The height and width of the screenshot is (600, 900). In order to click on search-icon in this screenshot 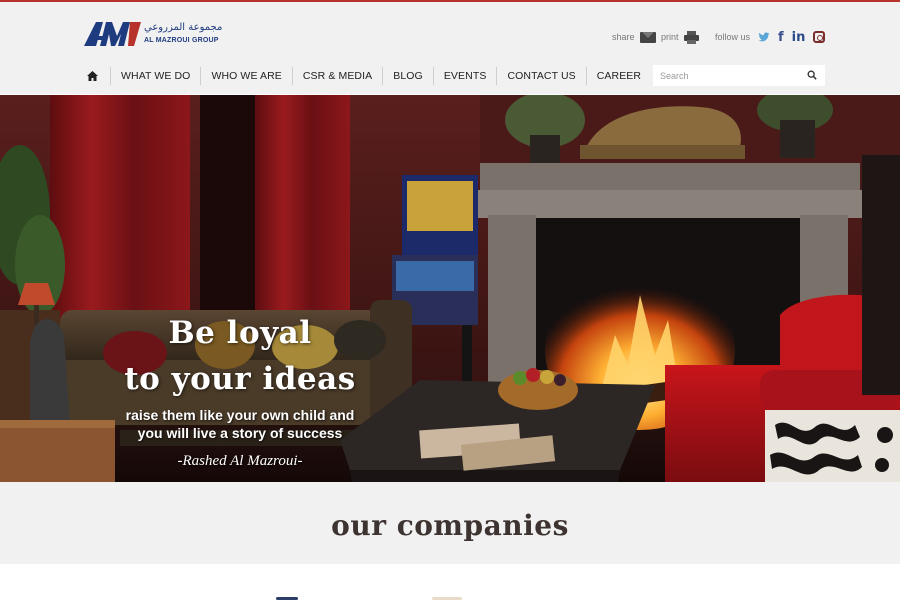, I will do `click(812, 75)`.